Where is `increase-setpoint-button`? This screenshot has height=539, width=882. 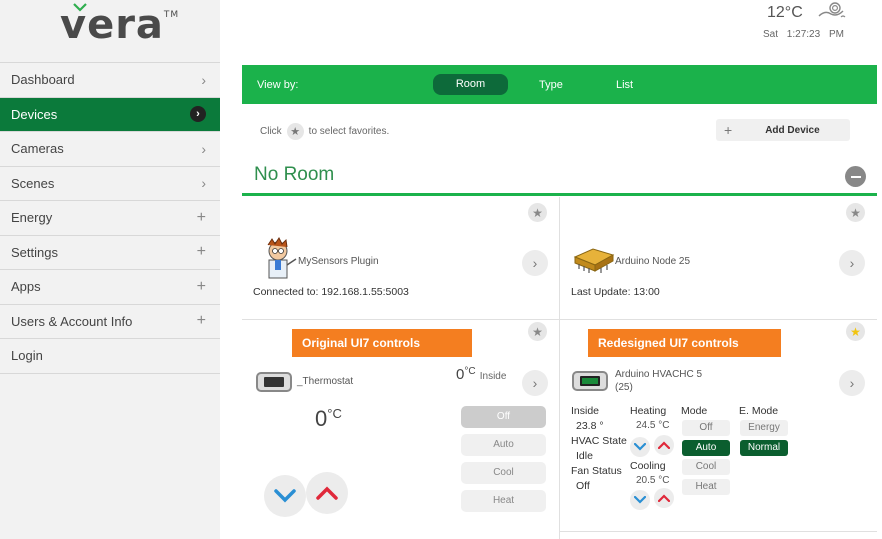 increase-setpoint-button is located at coordinates (327, 493).